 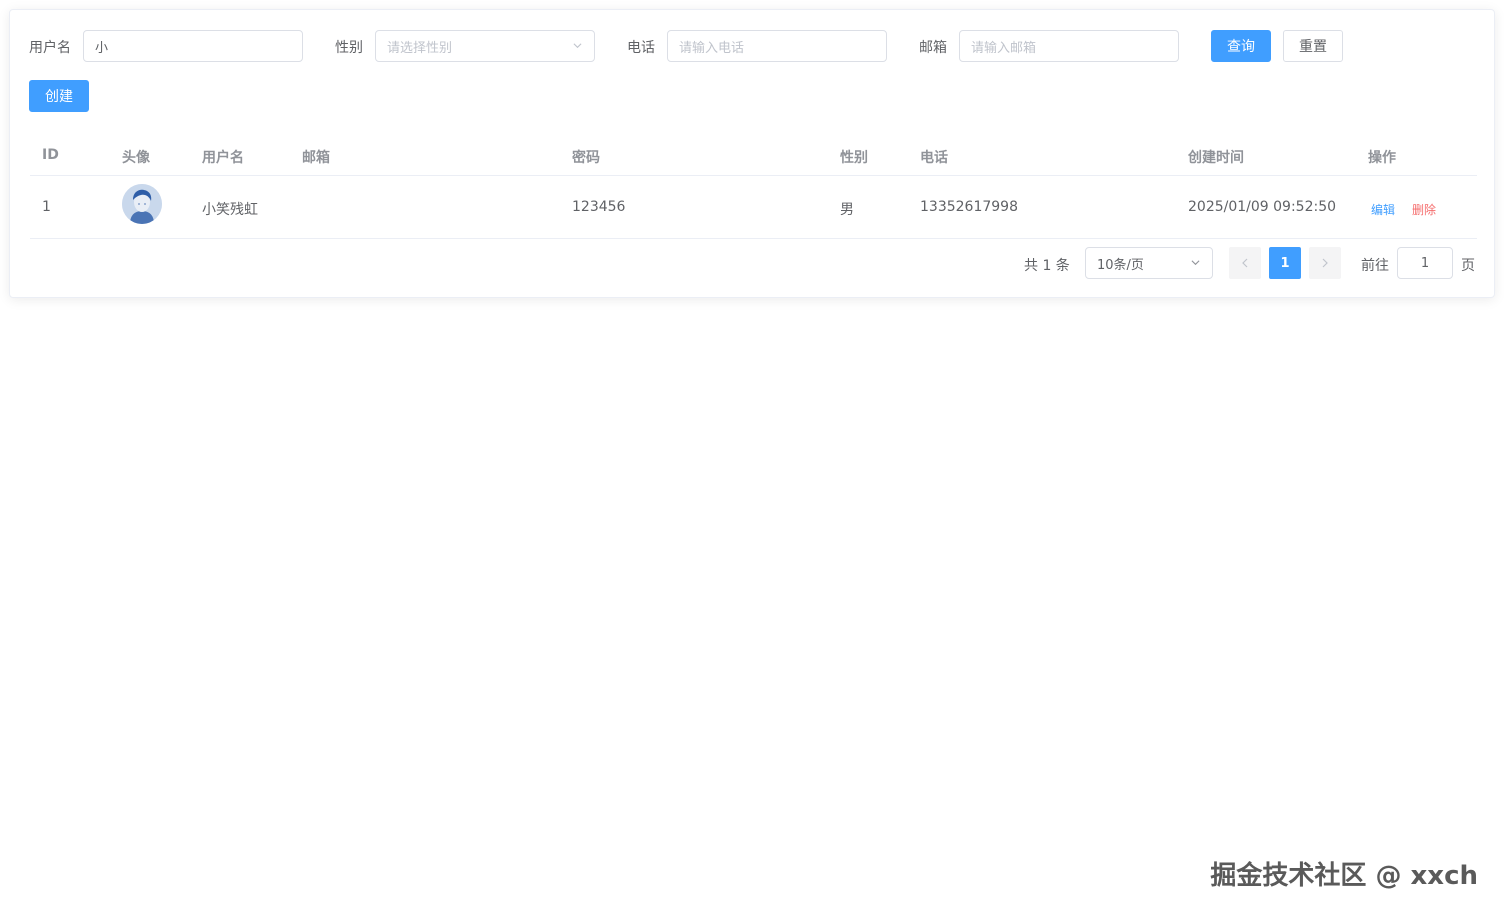 I want to click on table-header-divider, so click(x=753, y=175).